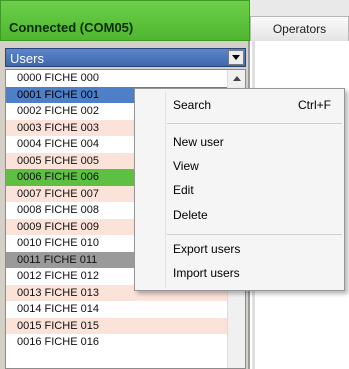  I want to click on user-list-item: 0015 FICHE 015, so click(117, 325).